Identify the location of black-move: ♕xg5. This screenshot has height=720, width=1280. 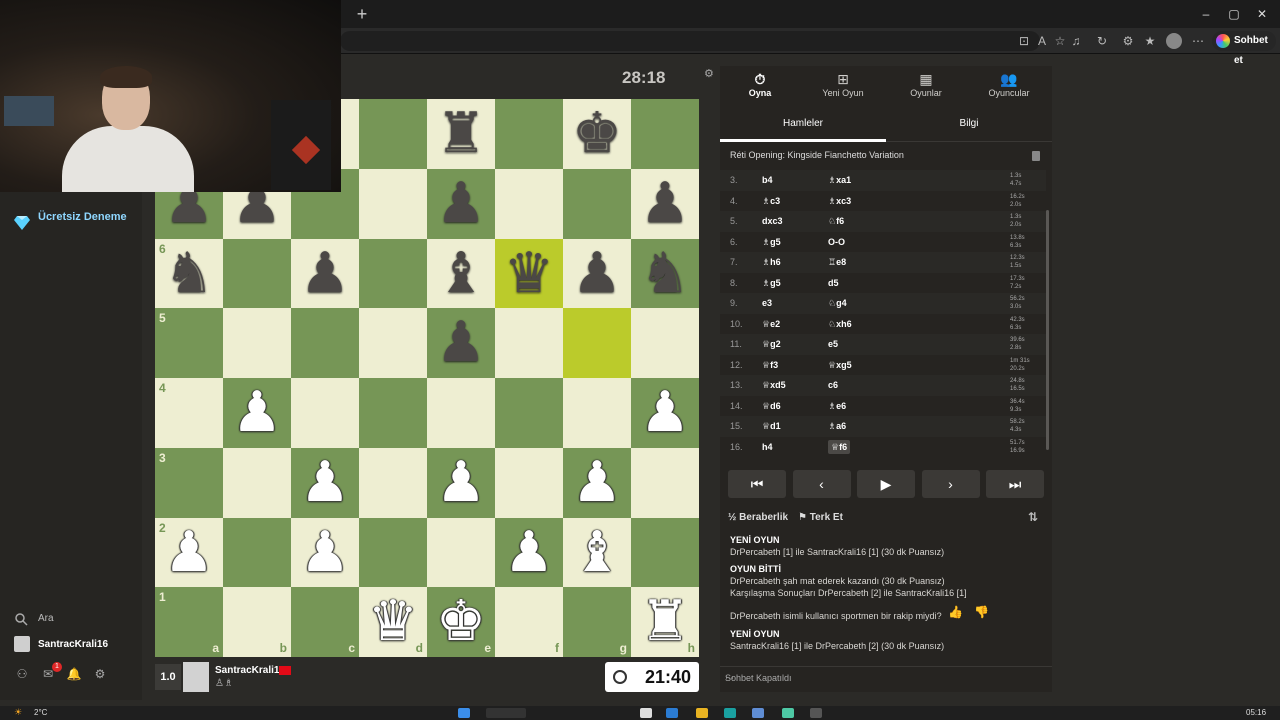
(840, 365).